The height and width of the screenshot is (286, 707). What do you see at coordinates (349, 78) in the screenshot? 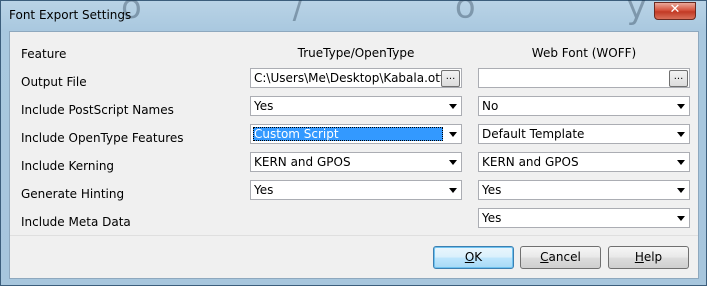
I see `truetype-output-file-value: C:\Users\Me\Desktop\Kabala.otf` at bounding box center [349, 78].